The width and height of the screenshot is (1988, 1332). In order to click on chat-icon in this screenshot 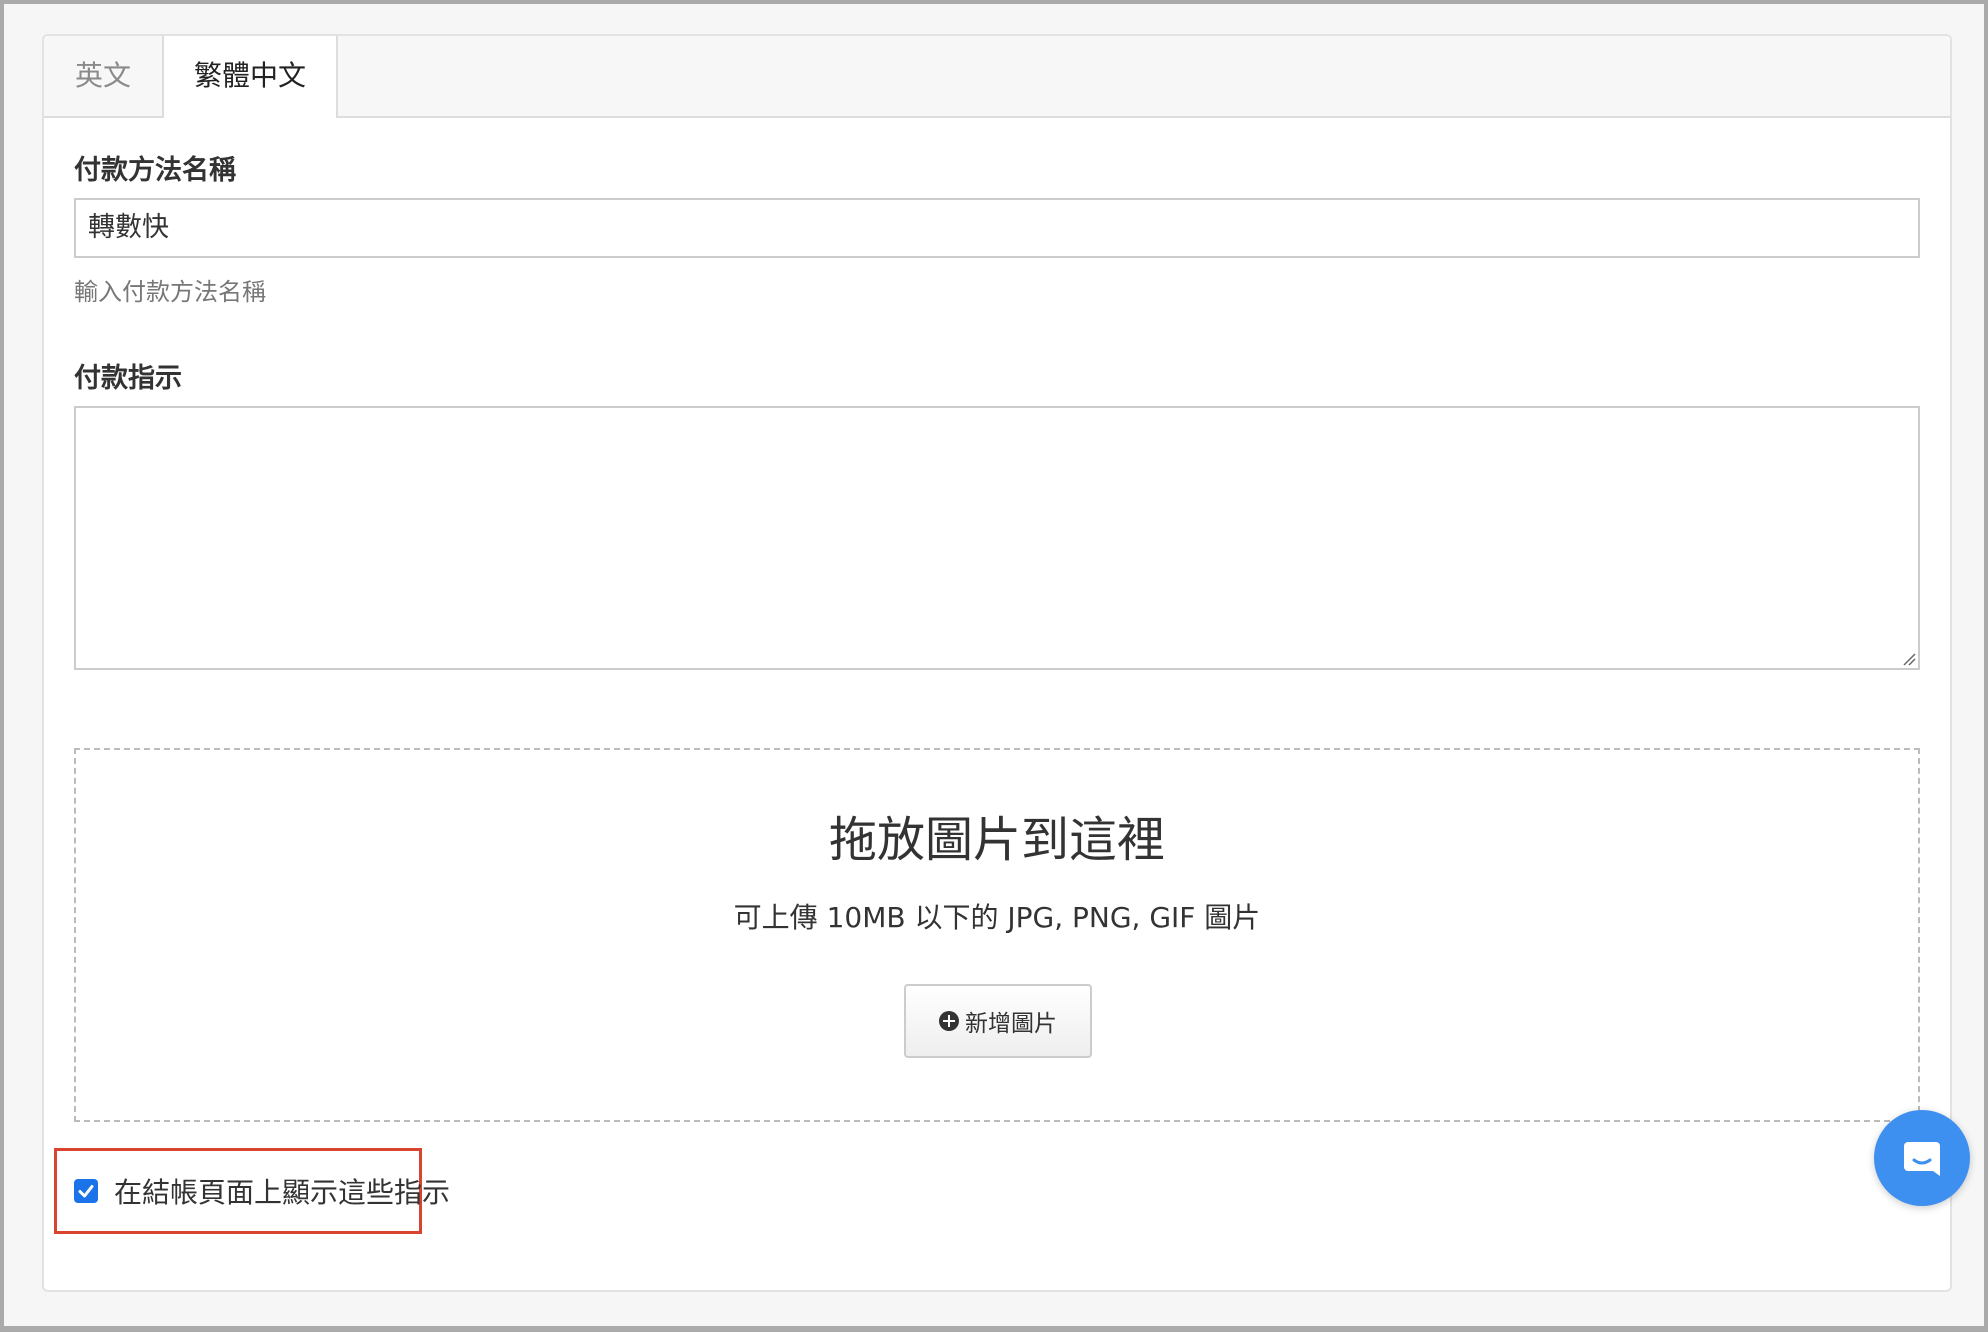, I will do `click(1922, 1159)`.